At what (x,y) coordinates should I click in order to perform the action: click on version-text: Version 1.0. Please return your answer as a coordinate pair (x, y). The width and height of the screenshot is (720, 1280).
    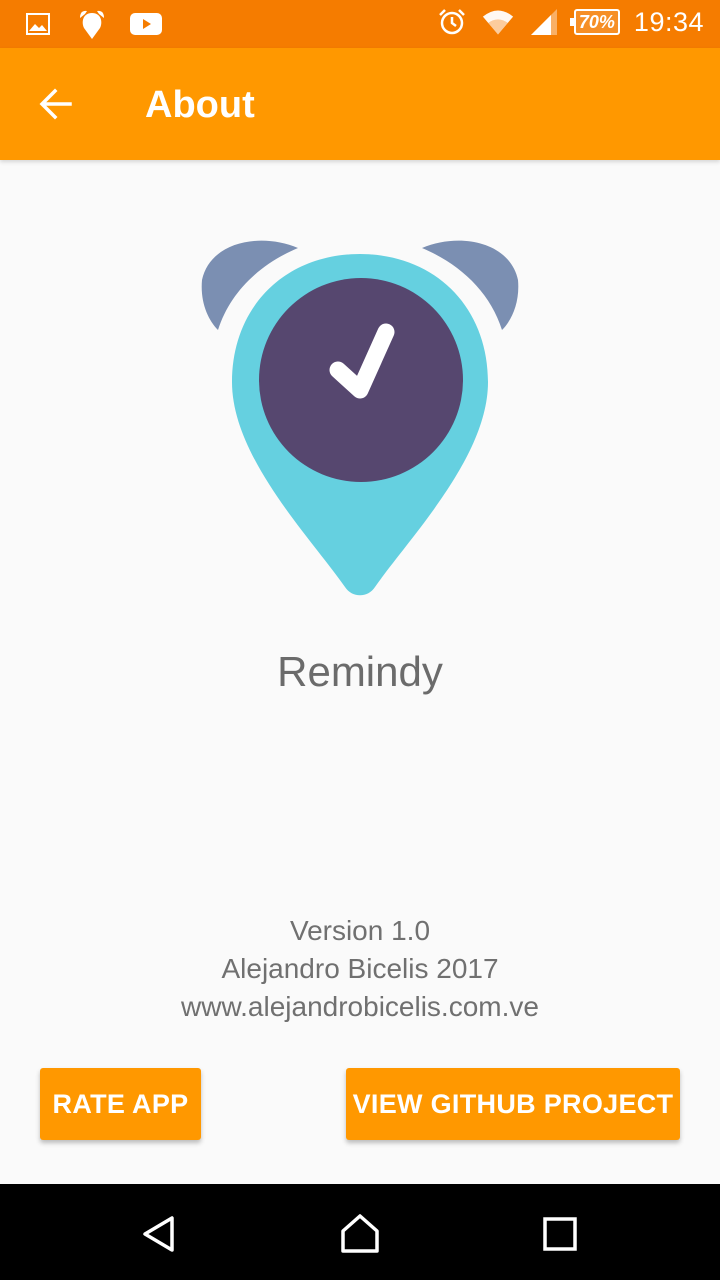
    Looking at the image, I should click on (360, 930).